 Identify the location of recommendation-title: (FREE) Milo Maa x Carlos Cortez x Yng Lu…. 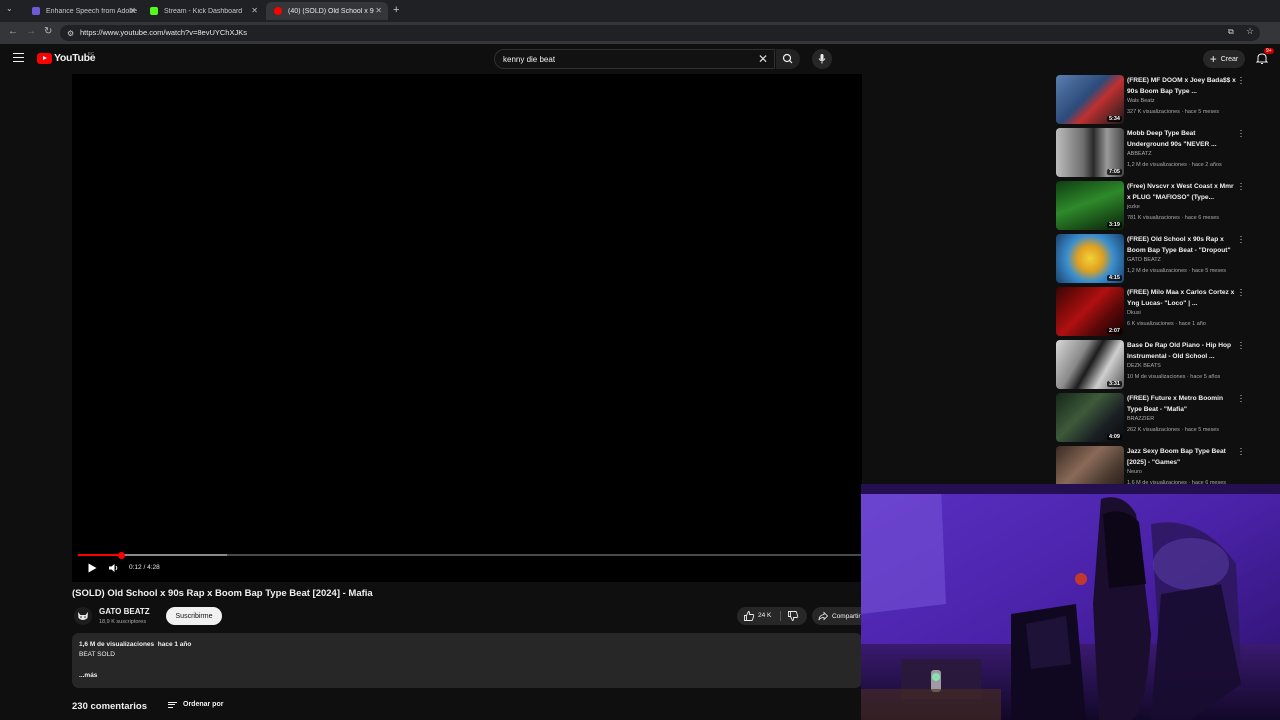
(1182, 298).